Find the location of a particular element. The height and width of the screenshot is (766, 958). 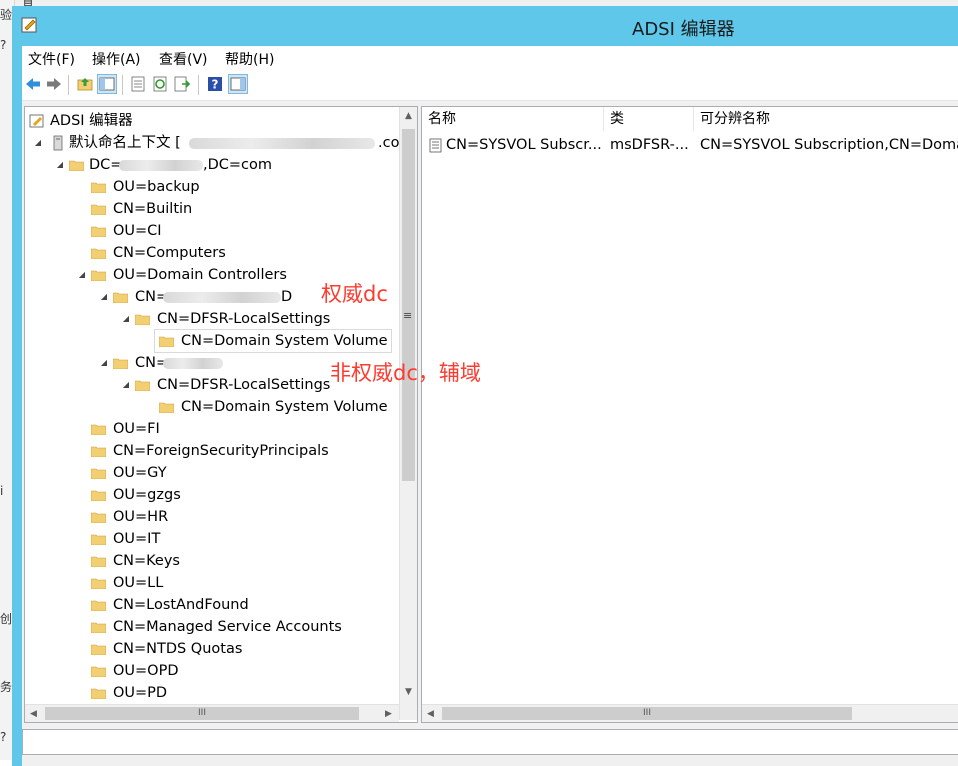

dc1-sysvol-label: CN=Domain System Volume is located at coordinates (284, 341).